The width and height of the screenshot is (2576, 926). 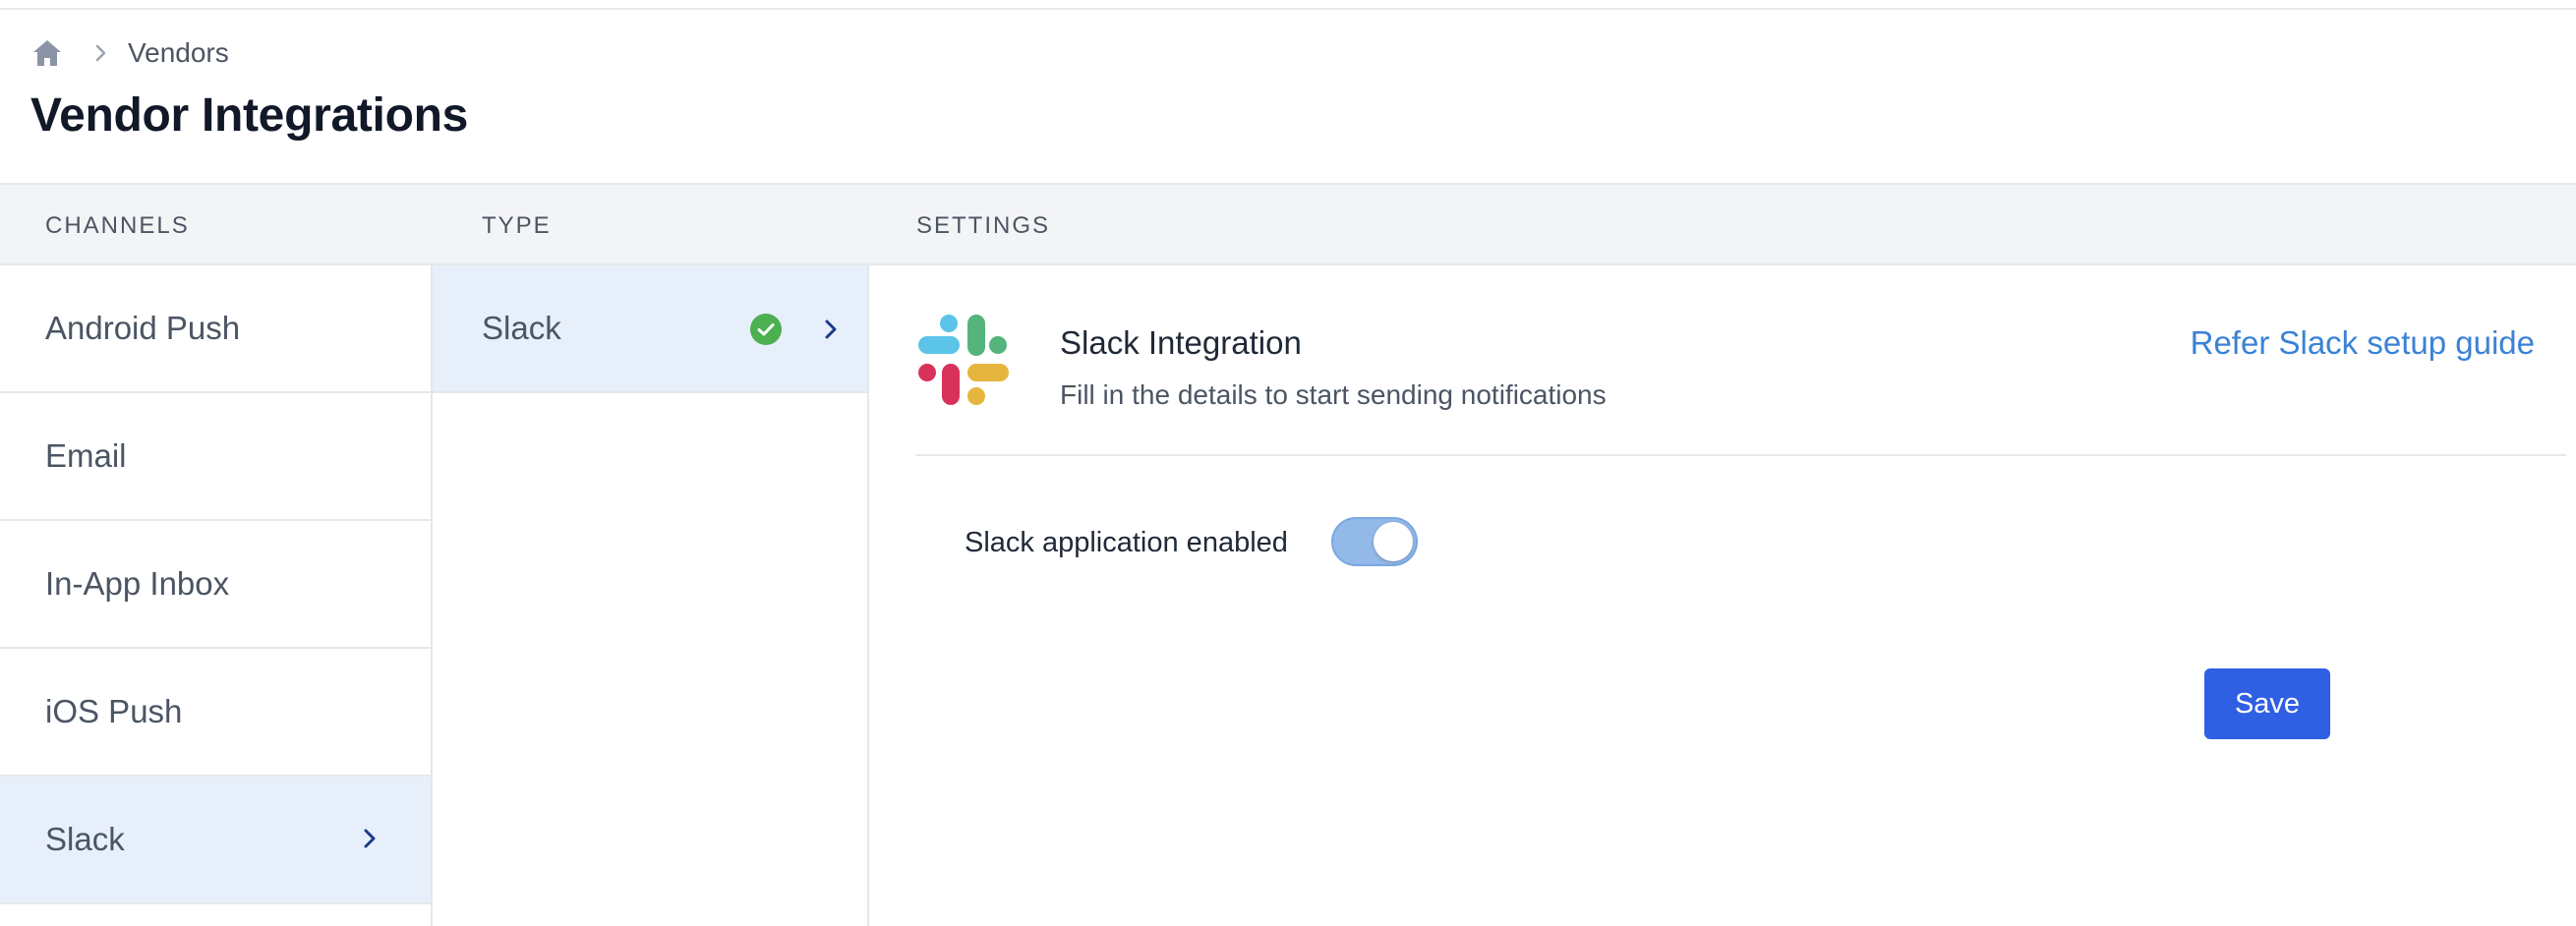 I want to click on channel-label: In-App Inbox, so click(x=137, y=583).